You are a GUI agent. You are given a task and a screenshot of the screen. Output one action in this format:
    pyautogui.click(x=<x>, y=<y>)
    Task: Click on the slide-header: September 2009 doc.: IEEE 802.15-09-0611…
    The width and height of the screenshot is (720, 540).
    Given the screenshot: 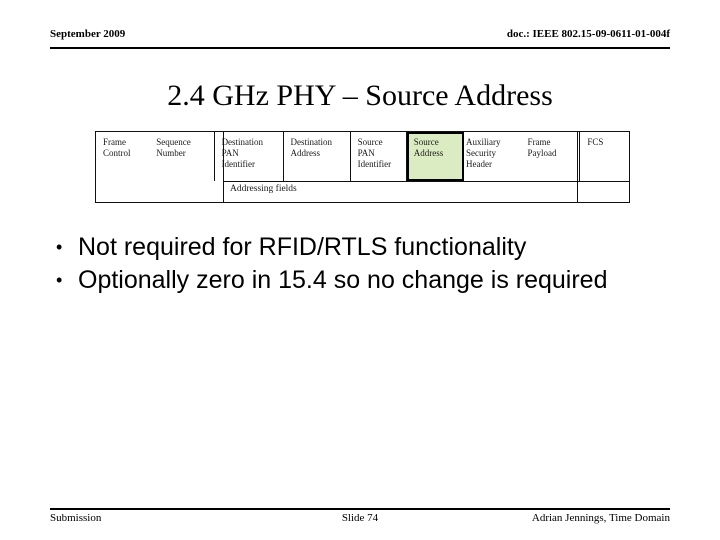 What is the action you would take?
    pyautogui.click(x=360, y=40)
    